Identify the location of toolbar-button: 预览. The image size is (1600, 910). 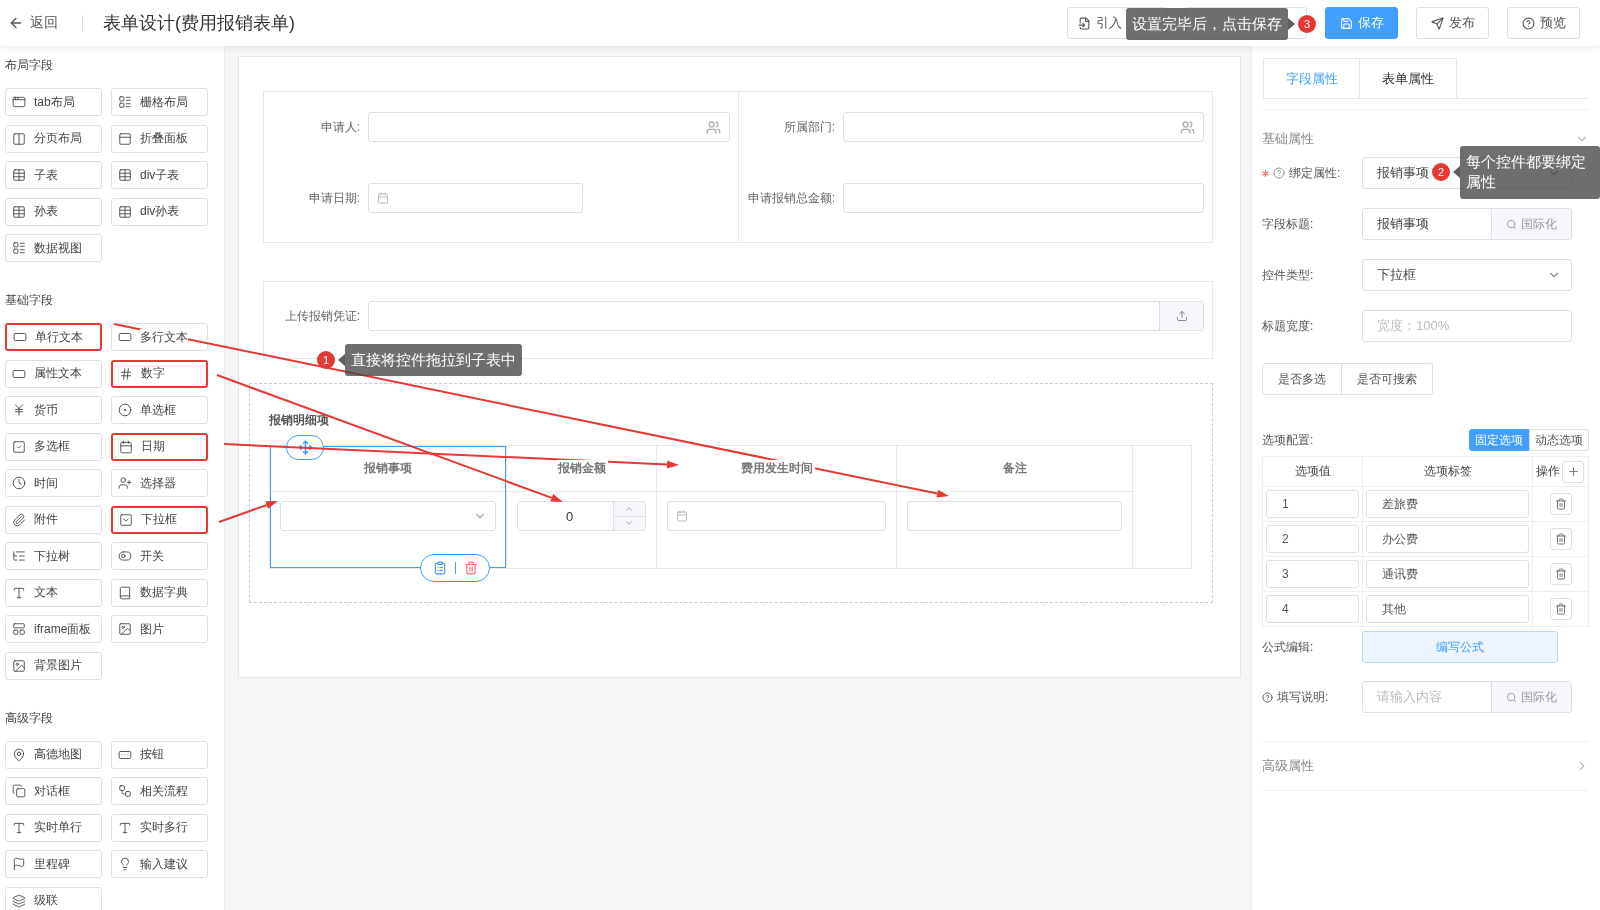
(1543, 23).